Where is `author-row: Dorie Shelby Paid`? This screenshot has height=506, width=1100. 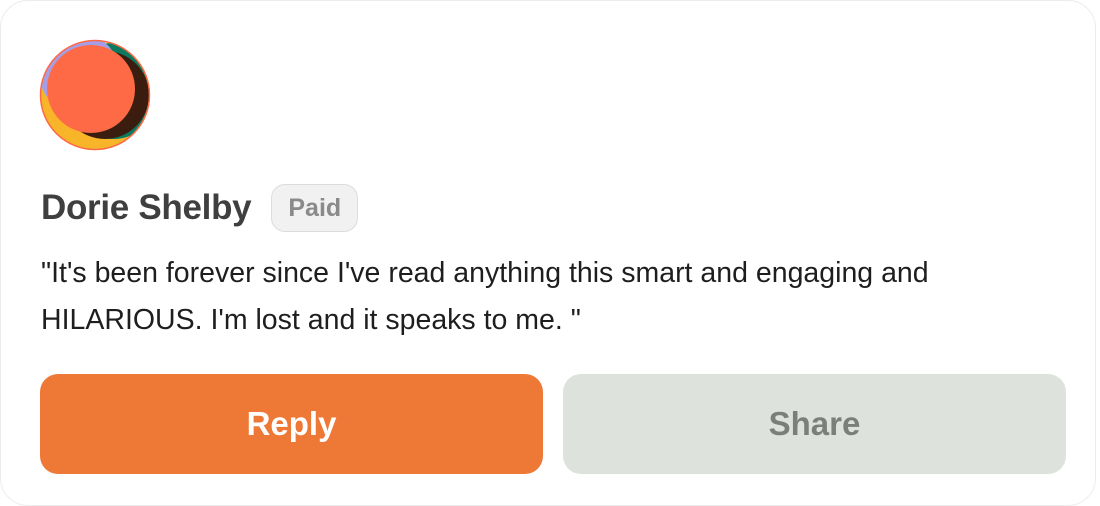
author-row: Dorie Shelby Paid is located at coordinates (200, 208).